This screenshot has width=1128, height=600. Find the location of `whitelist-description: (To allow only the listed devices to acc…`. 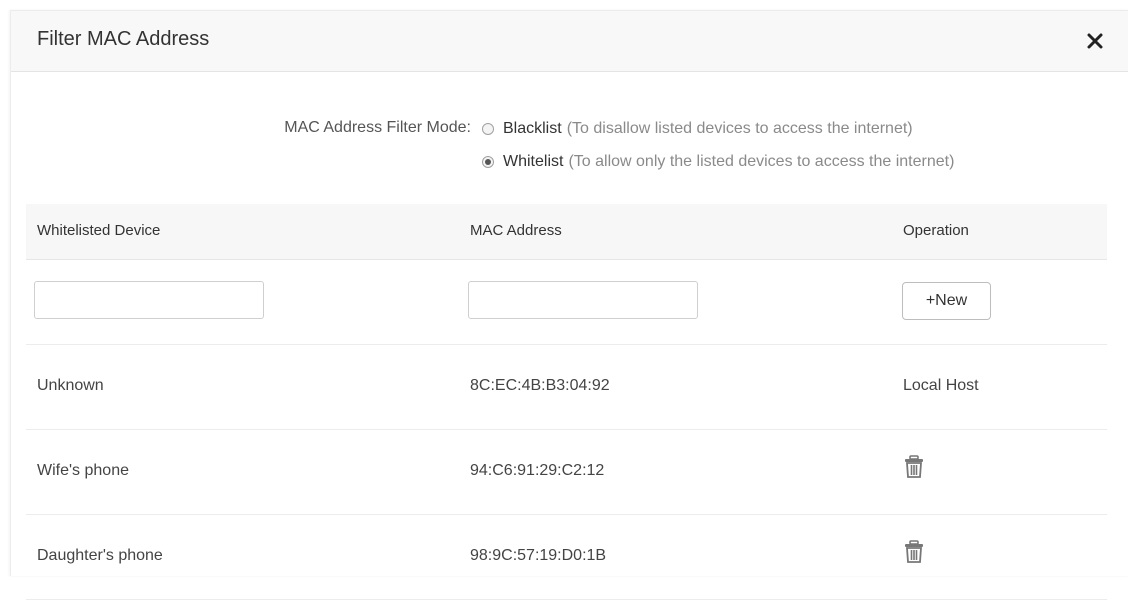

whitelist-description: (To allow only the listed devices to acc… is located at coordinates (761, 161).